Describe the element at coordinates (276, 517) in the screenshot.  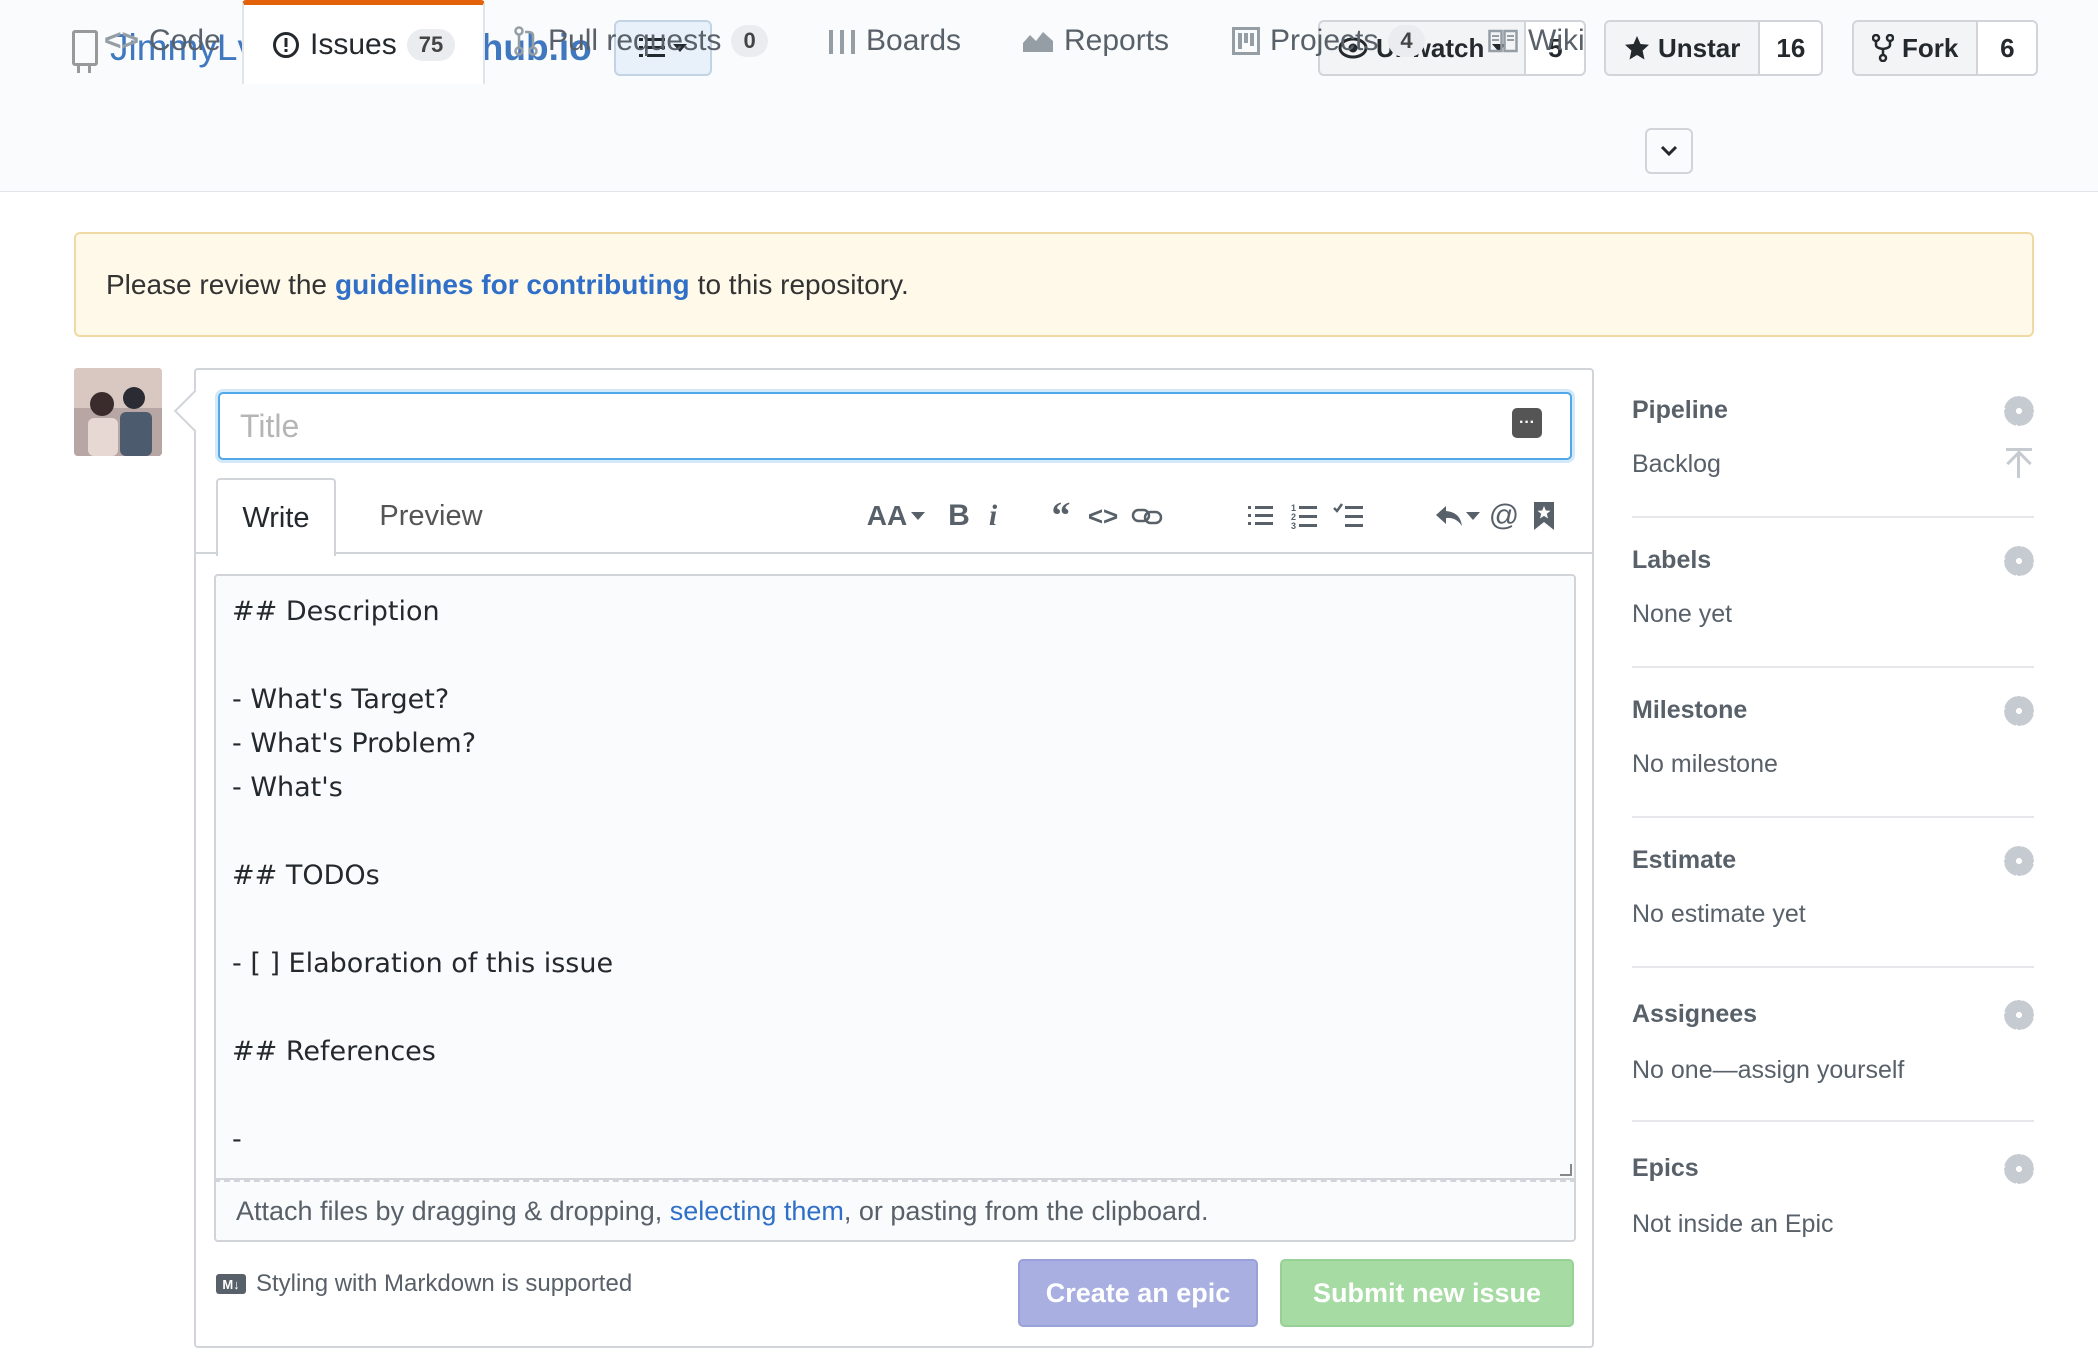
I see `tab-write: Write` at that location.